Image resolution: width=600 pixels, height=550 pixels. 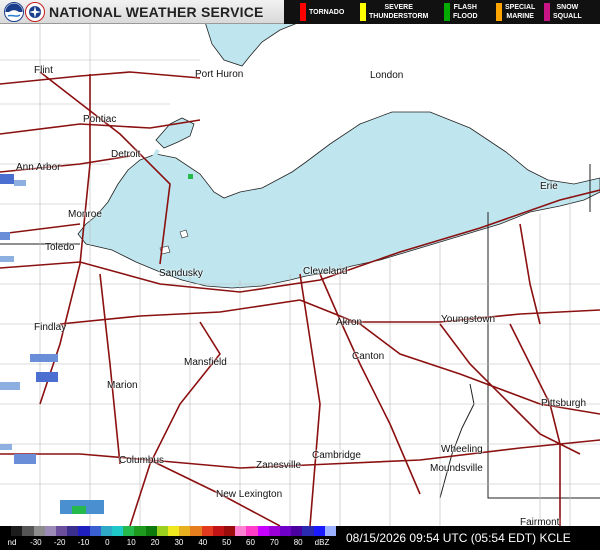 I want to click on city-label-pontiac: Pontiac, so click(x=100, y=119).